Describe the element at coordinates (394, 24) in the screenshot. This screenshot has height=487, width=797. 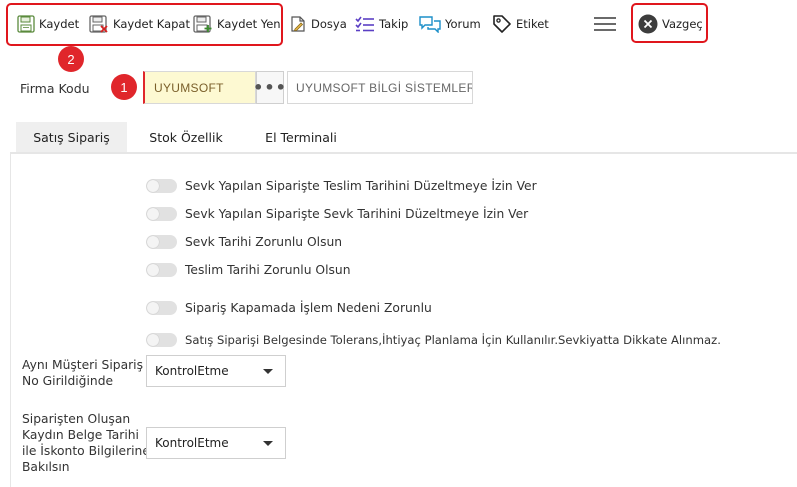
I see `takip-label: Takip` at that location.